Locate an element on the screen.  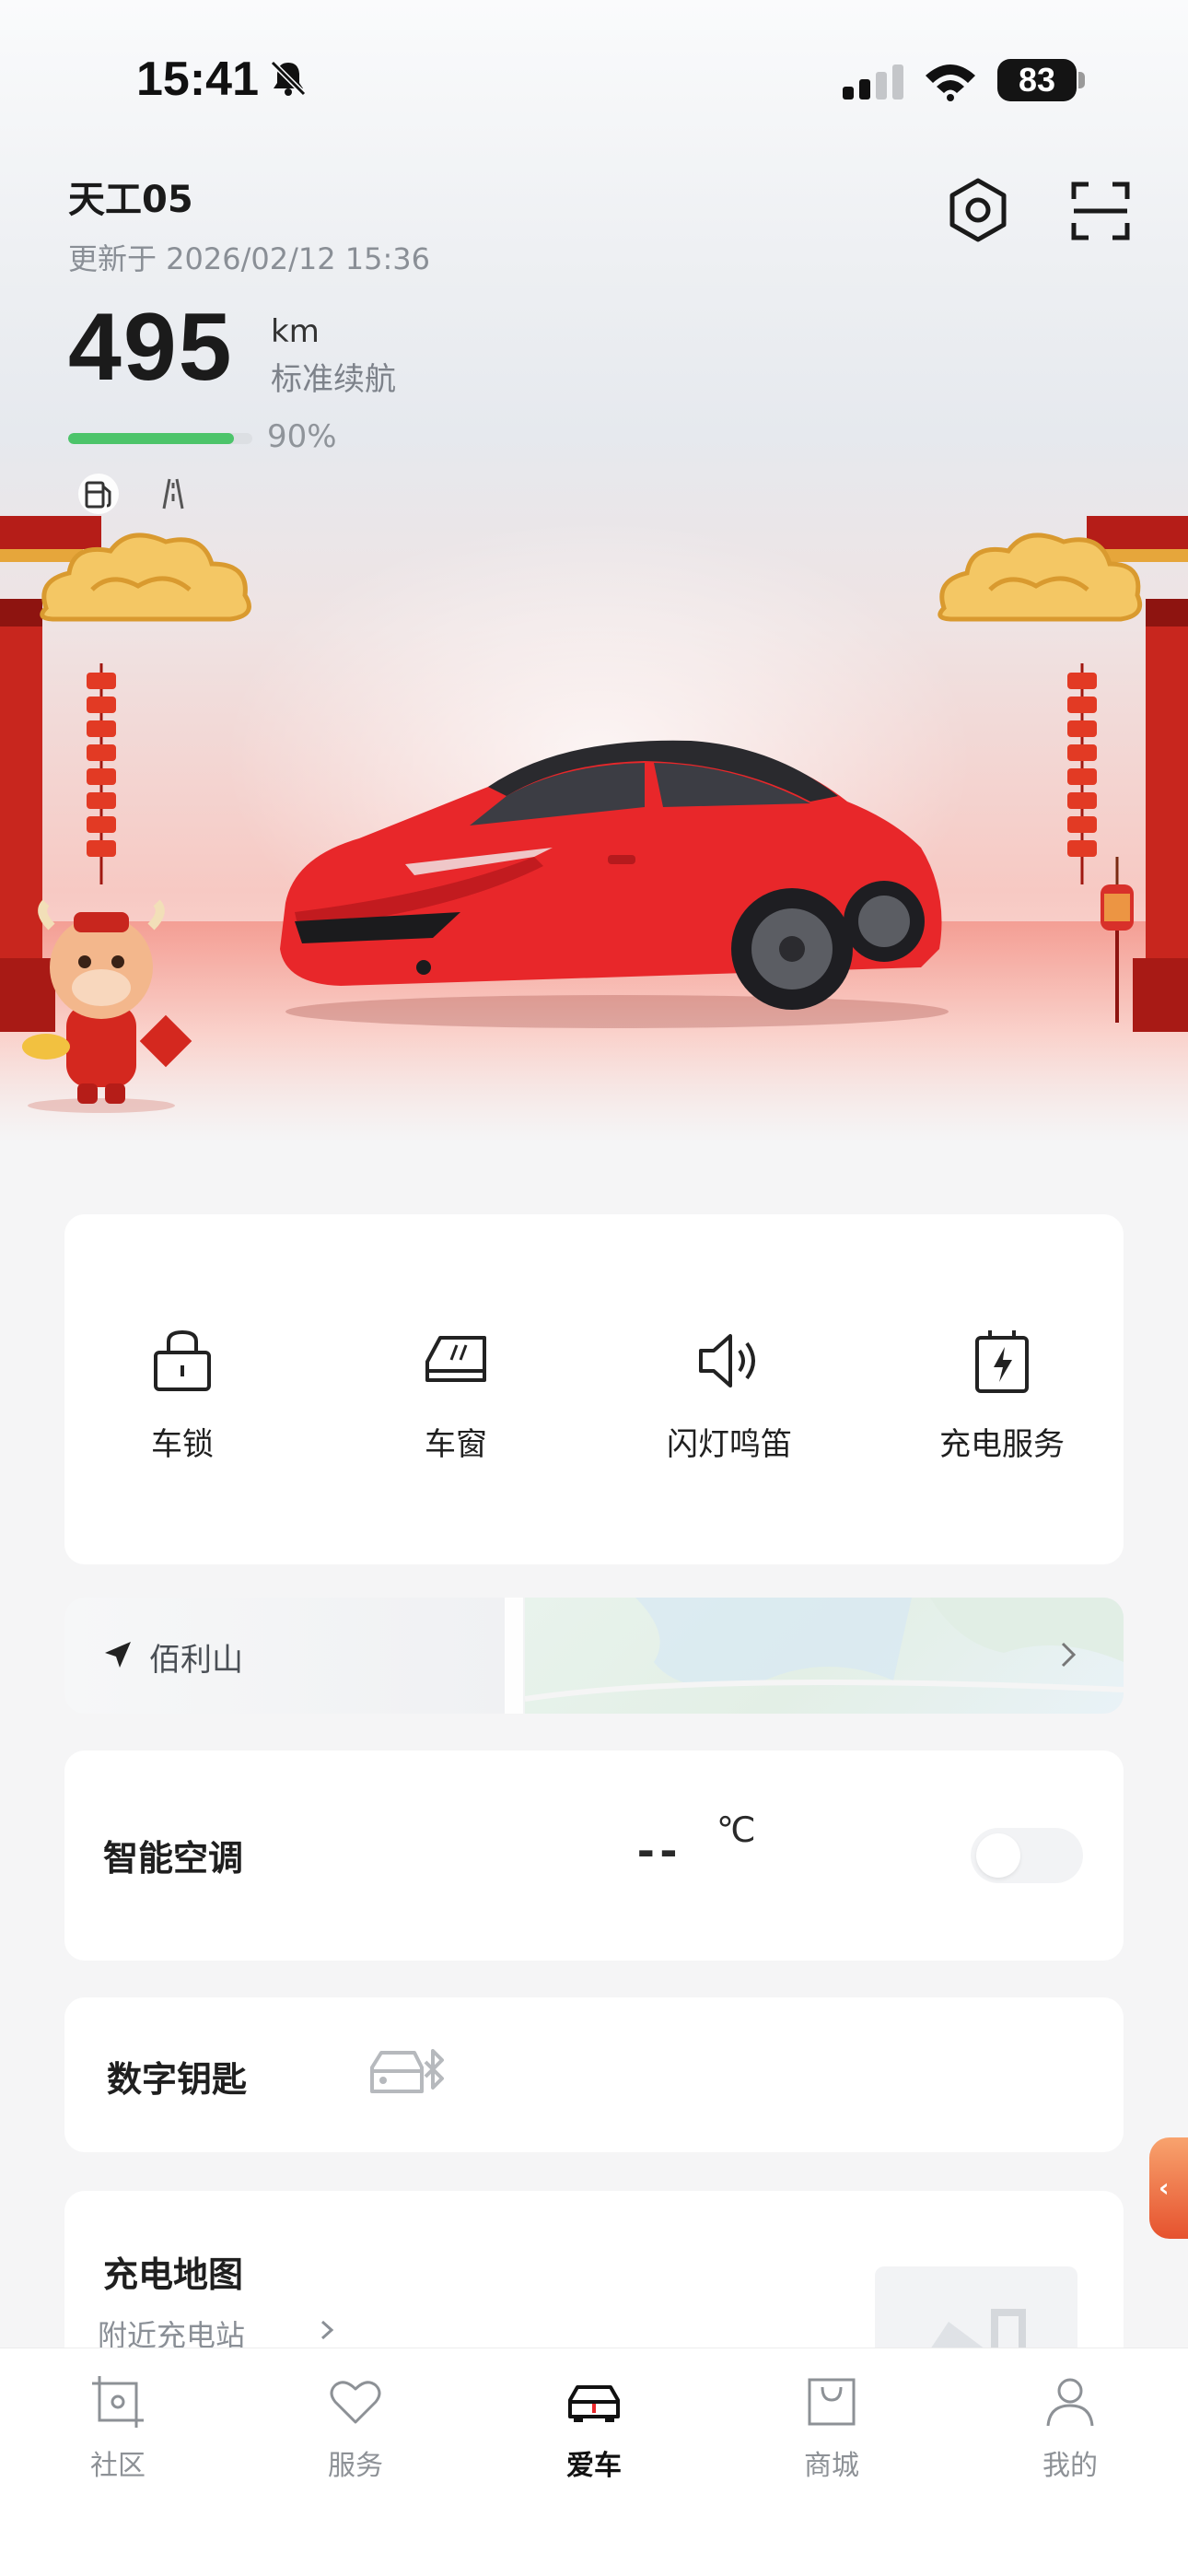
tab-community: 社区 is located at coordinates (118, 2427).